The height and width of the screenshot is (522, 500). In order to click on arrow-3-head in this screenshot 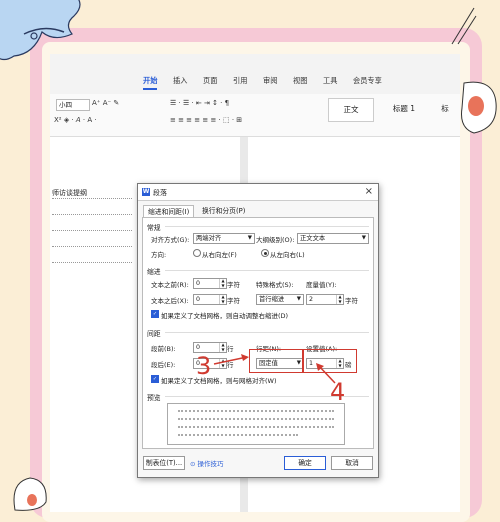, I will do `click(245, 357)`.